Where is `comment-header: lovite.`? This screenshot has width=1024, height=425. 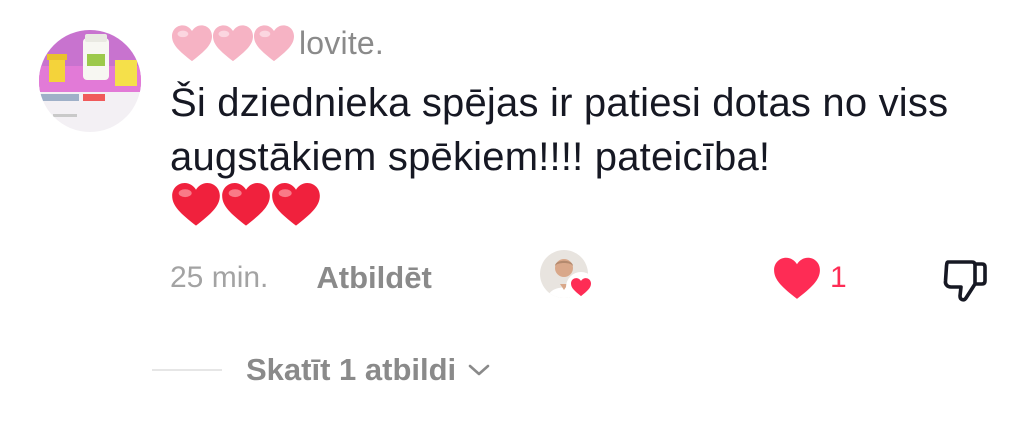
comment-header: lovite. is located at coordinates (277, 43).